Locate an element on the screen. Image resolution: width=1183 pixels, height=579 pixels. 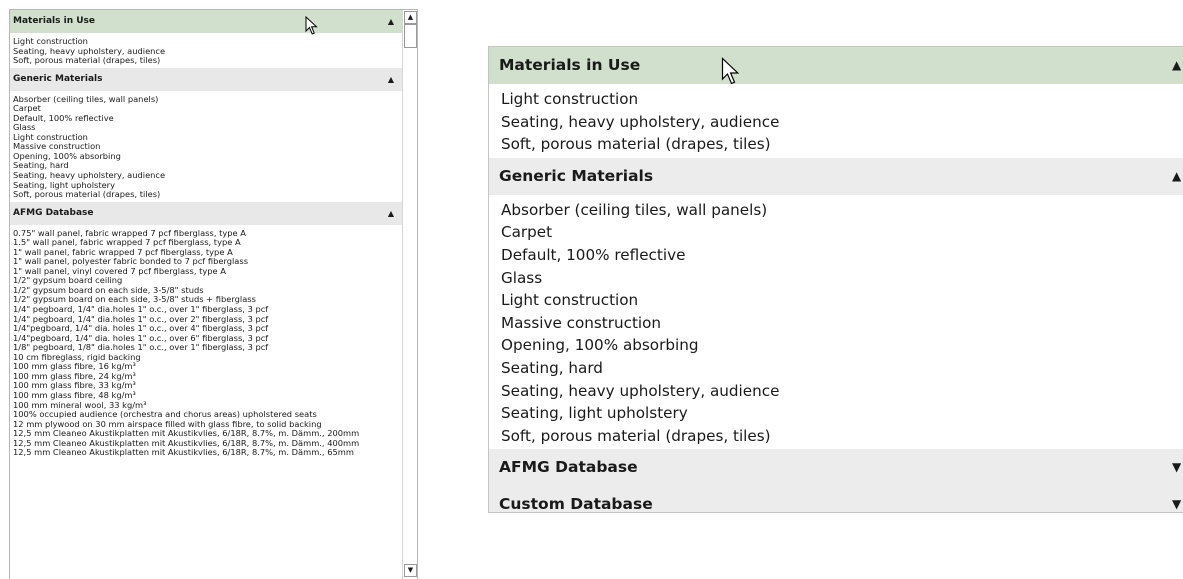
scroll-down-button: ▼ is located at coordinates (410, 570).